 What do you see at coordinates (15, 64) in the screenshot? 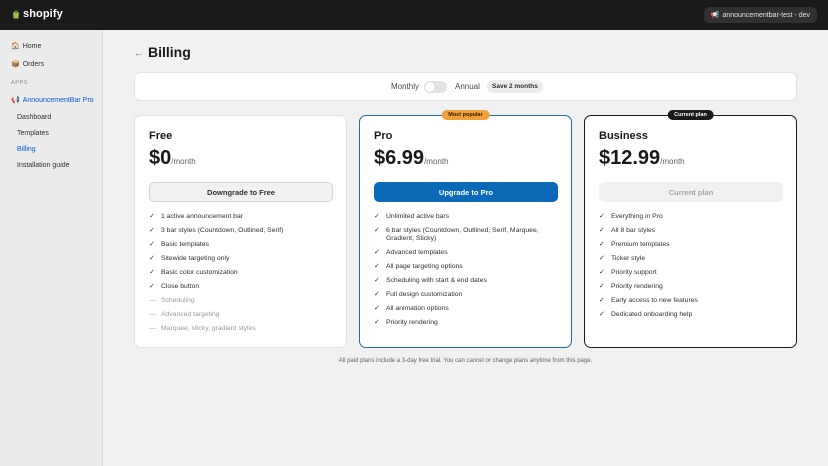
I see `orders-icon: 📦` at bounding box center [15, 64].